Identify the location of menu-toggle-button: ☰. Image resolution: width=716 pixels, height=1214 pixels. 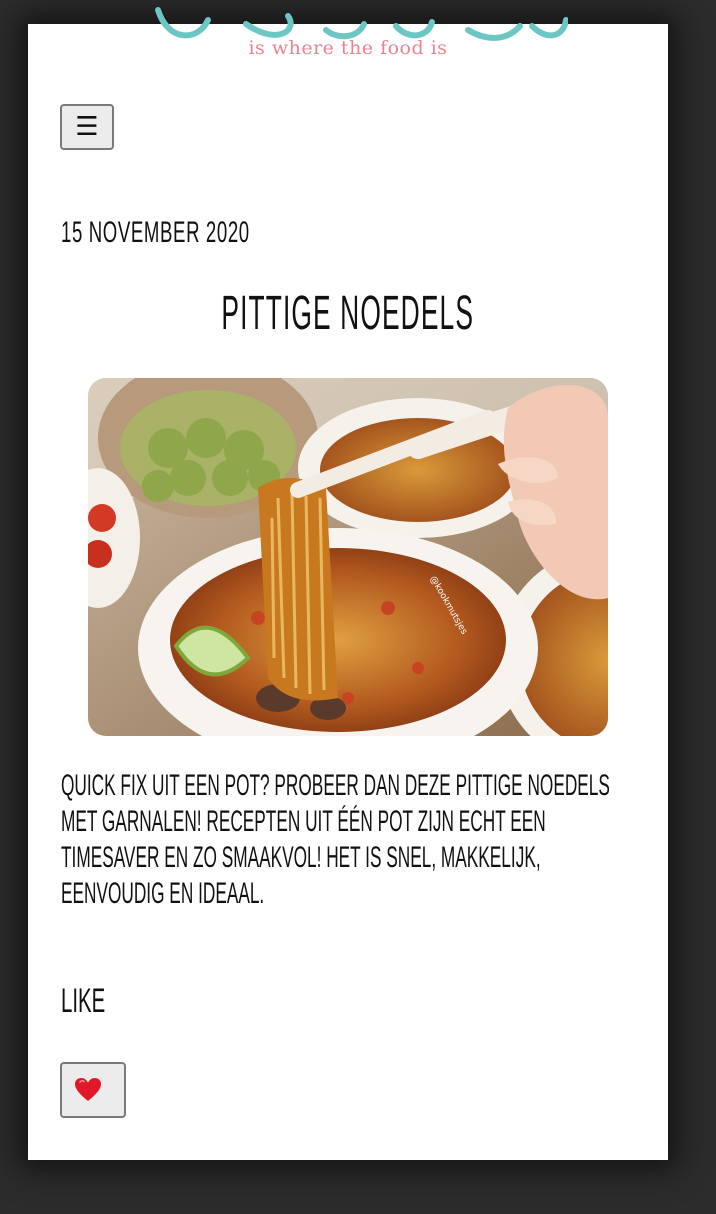
(87, 127).